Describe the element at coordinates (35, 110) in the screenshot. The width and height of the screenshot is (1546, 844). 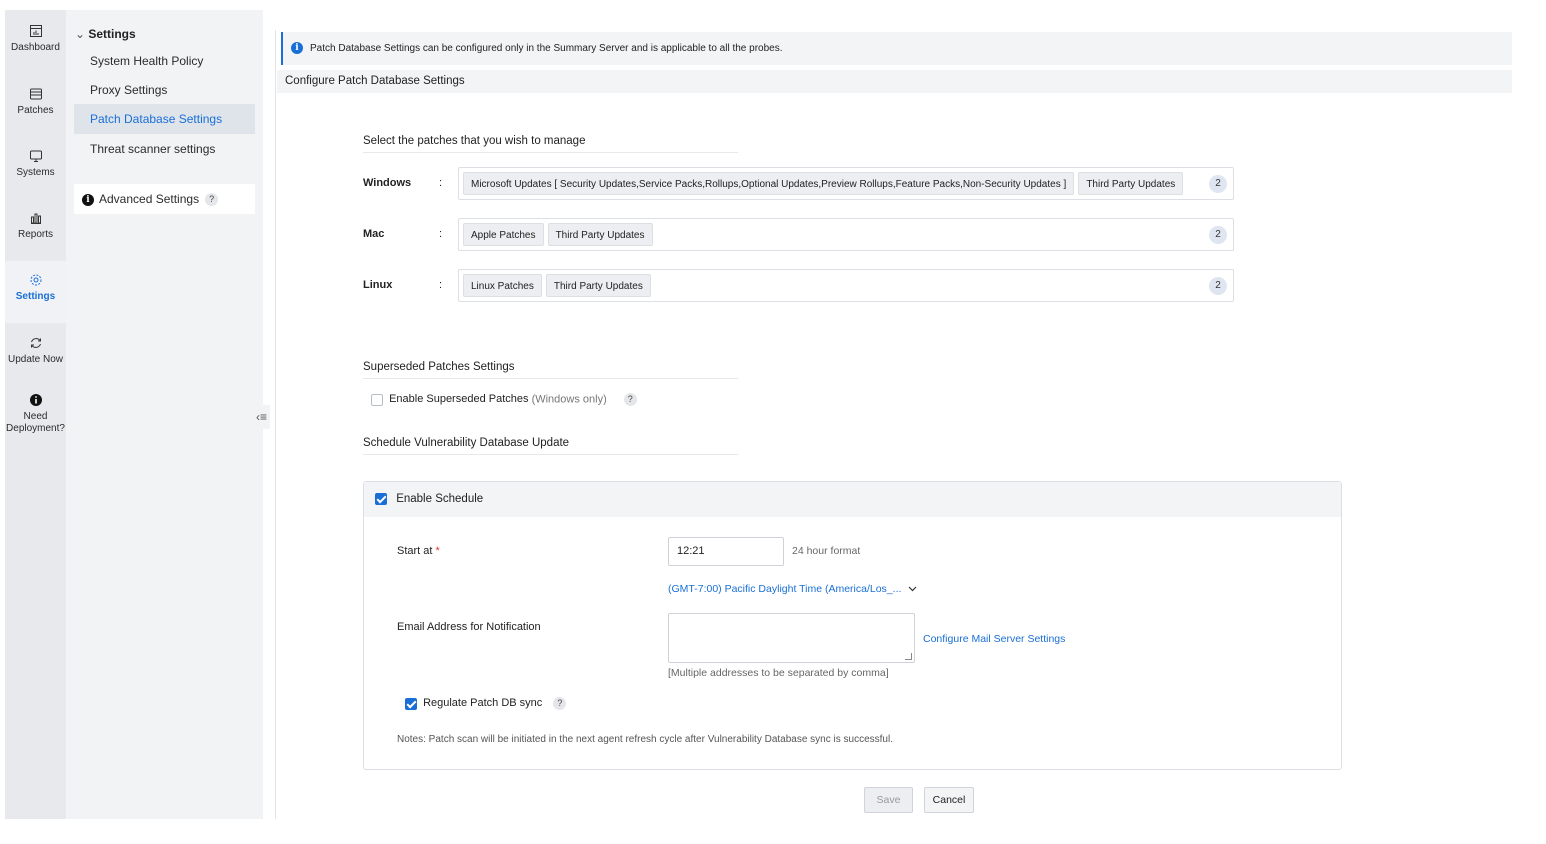
I see `rail-label: Patches` at that location.